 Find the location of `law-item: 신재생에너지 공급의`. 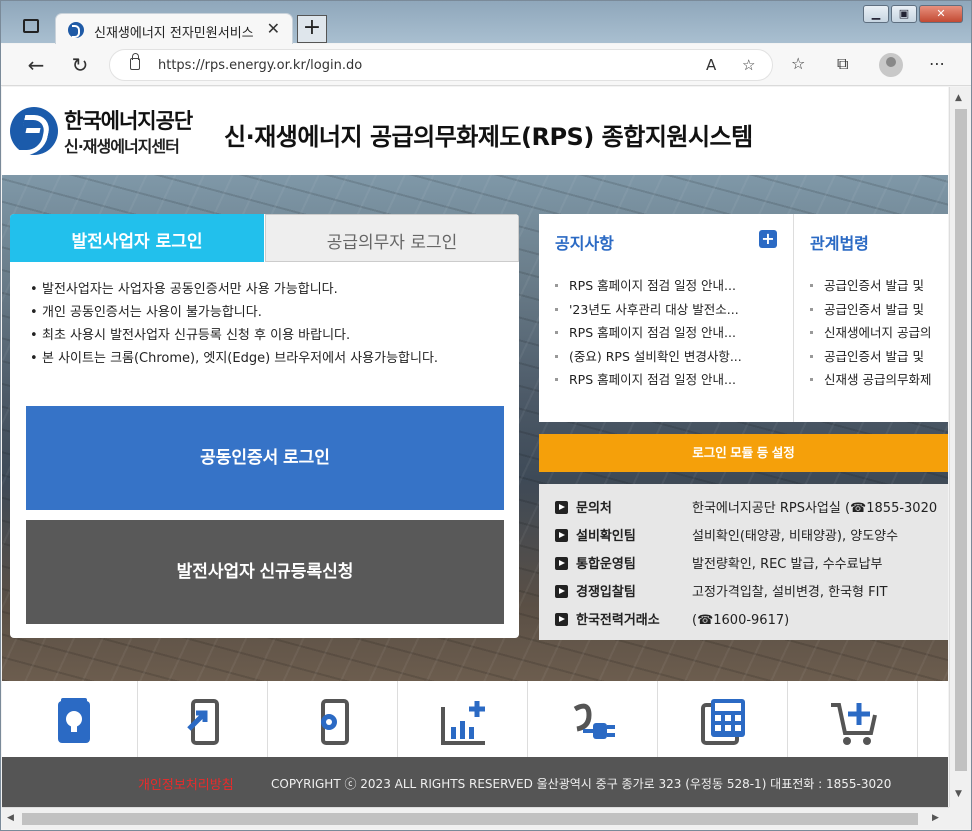

law-item: 신재생에너지 공급의 is located at coordinates (870, 333).